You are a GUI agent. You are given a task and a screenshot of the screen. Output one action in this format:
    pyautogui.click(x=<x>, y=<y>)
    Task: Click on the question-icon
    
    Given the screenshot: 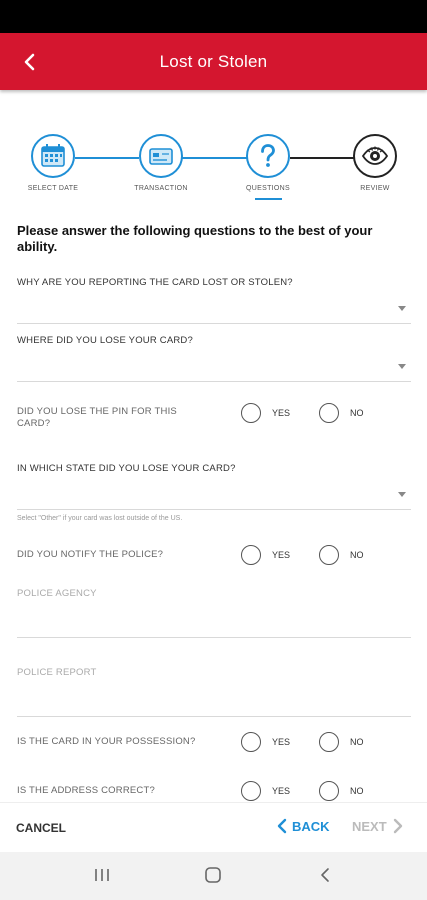 What is the action you would take?
    pyautogui.click(x=268, y=155)
    